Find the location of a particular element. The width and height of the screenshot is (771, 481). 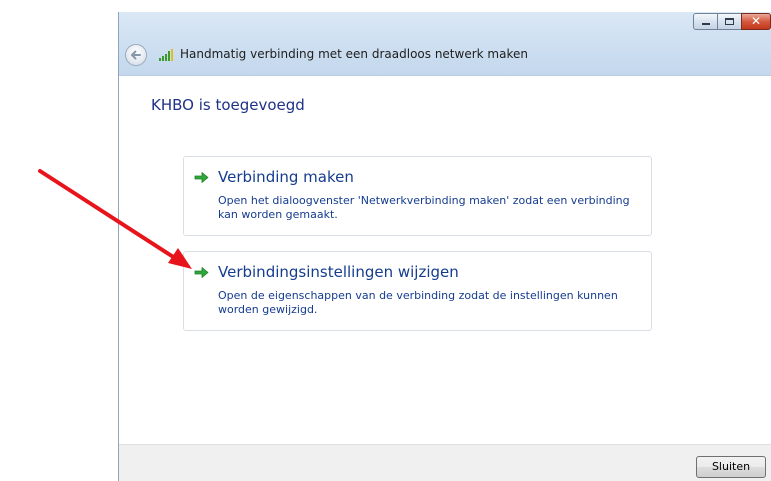

wireless-signal-icon is located at coordinates (166, 55).